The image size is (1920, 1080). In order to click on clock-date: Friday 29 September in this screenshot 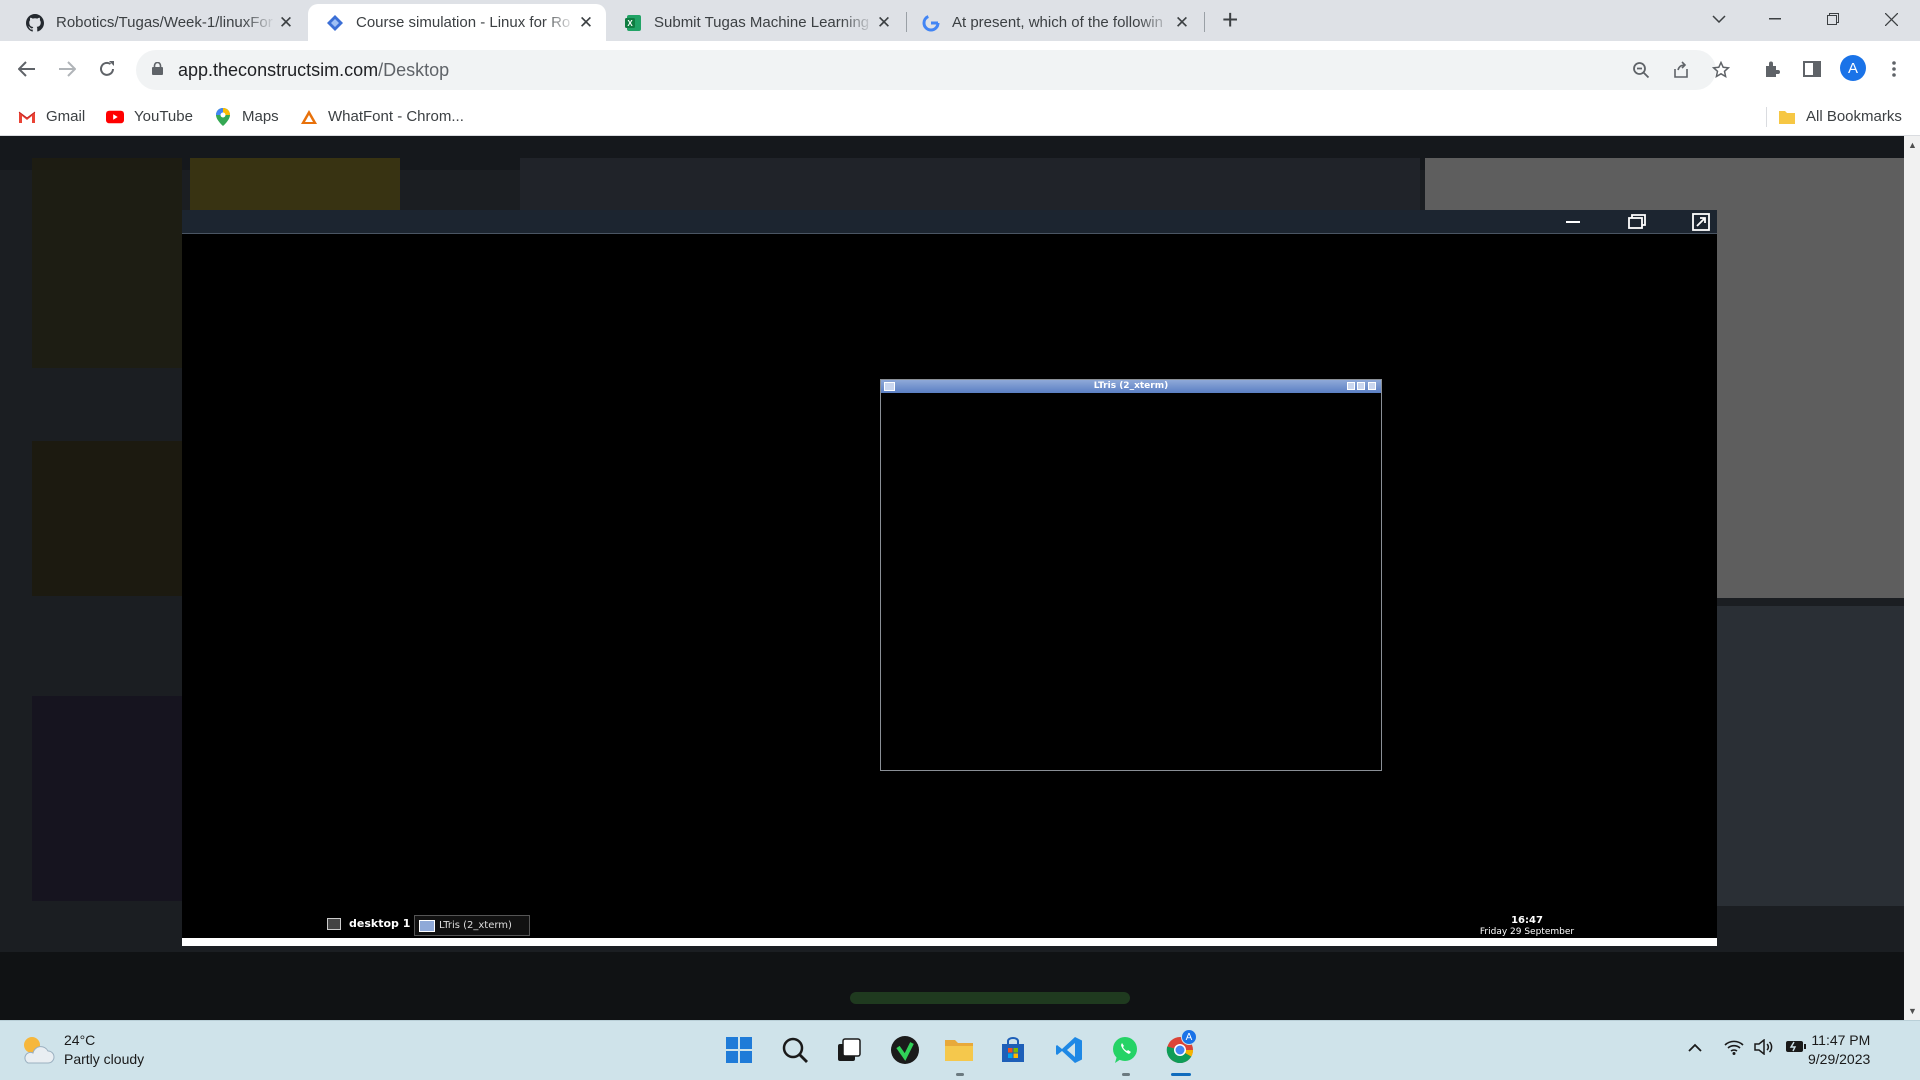, I will do `click(1527, 932)`.